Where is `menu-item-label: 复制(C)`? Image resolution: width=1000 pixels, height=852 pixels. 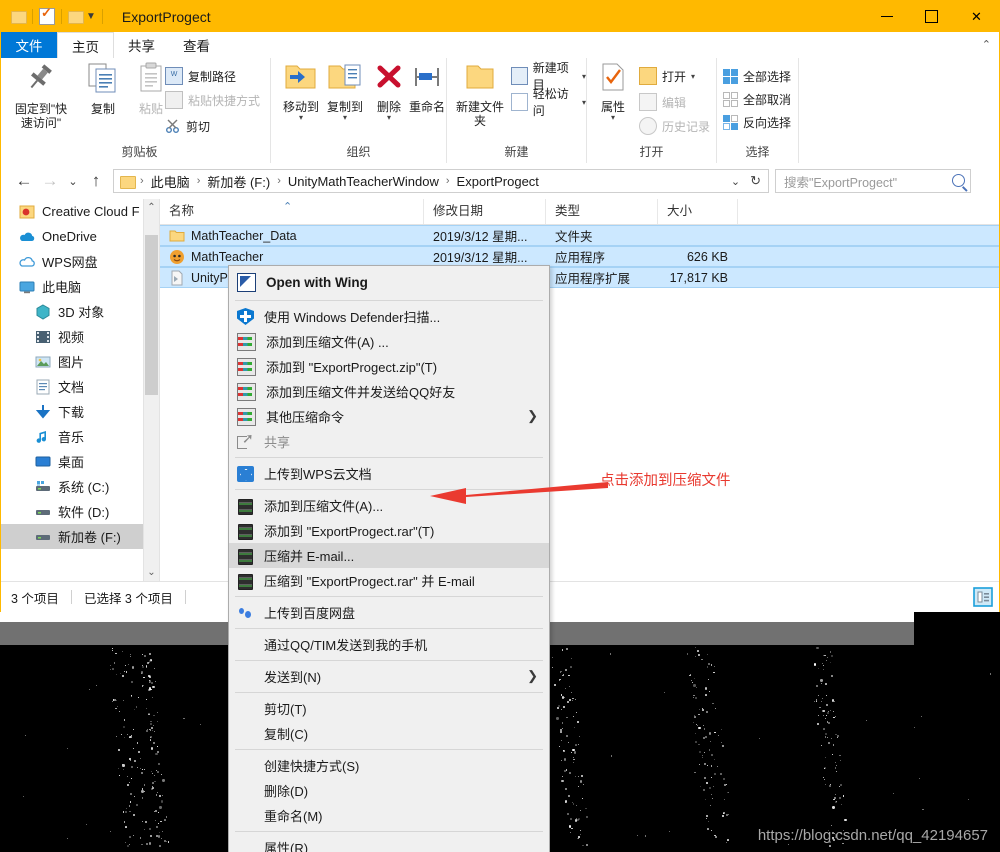
menu-item-label: 复制(C) is located at coordinates (286, 734).